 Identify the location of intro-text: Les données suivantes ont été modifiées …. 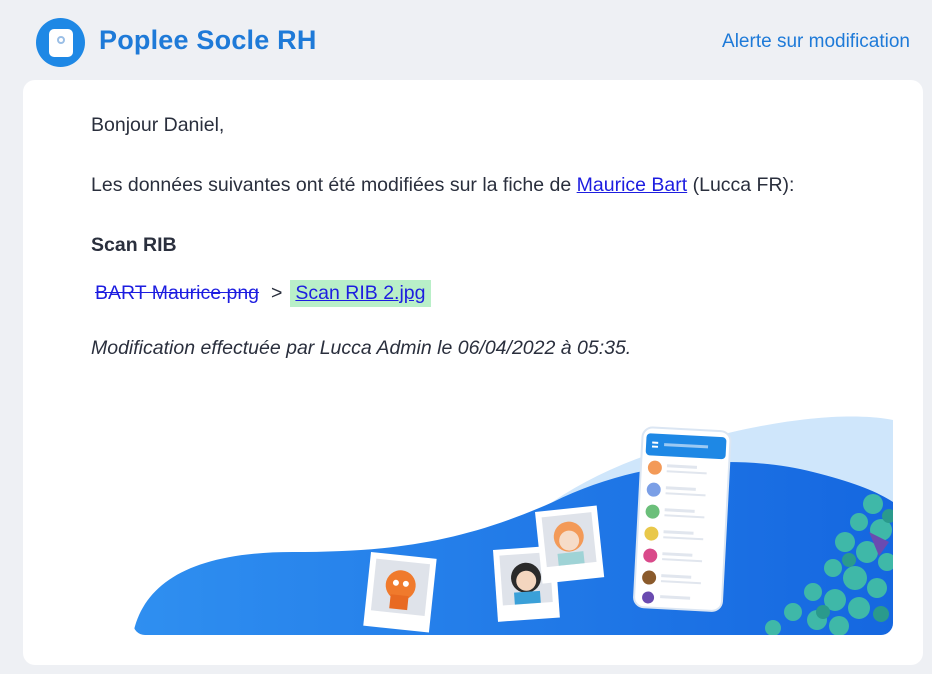
(442, 185).